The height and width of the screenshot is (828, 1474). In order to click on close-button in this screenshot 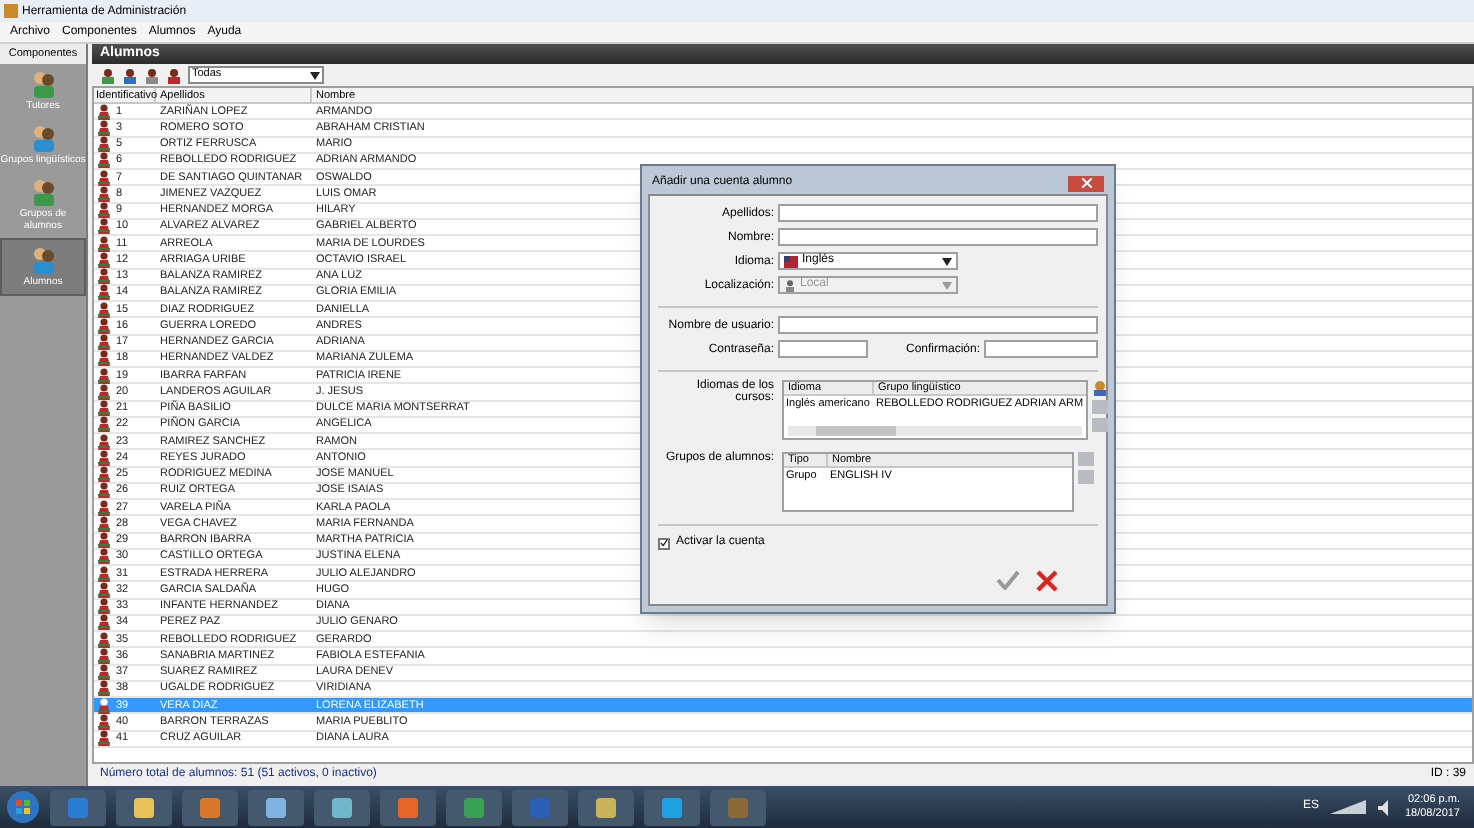, I will do `click(1086, 183)`.